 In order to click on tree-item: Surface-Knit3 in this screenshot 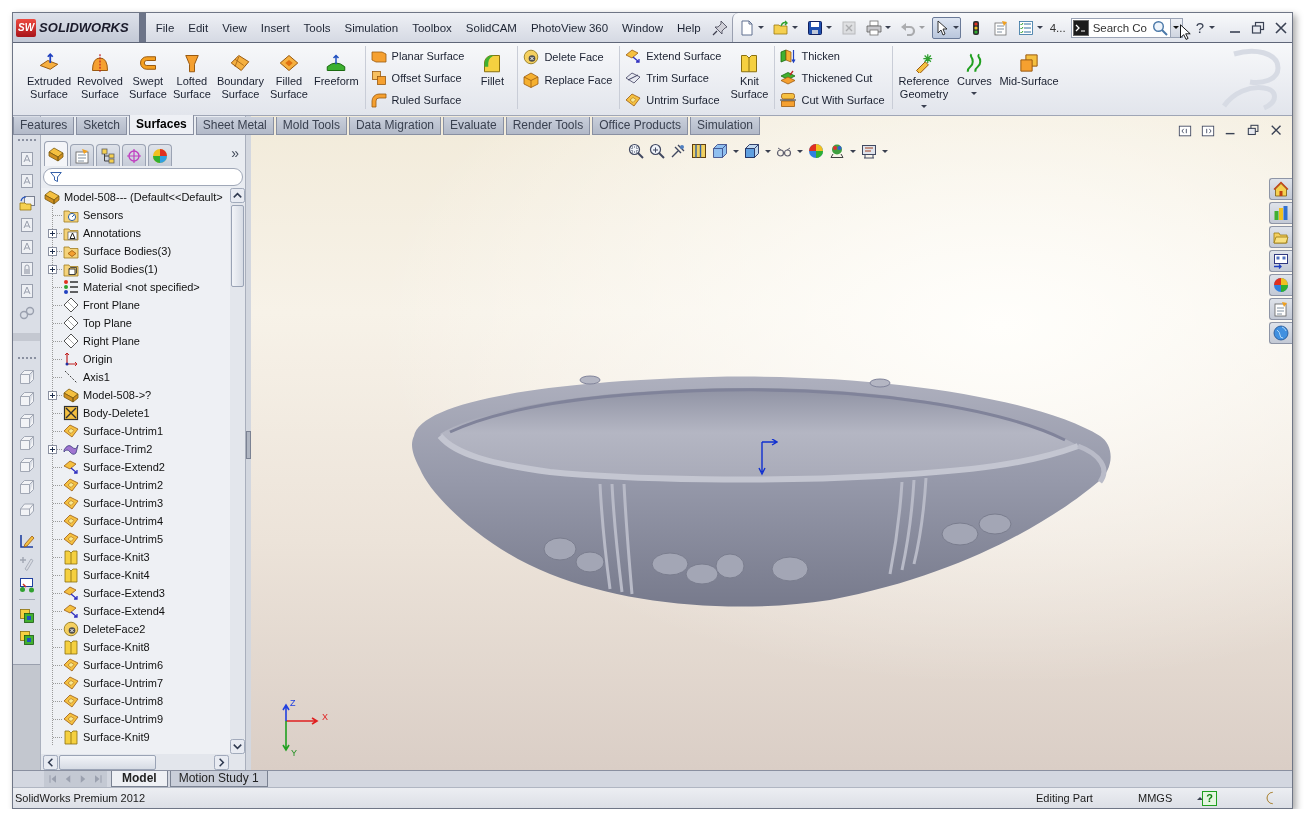, I will do `click(116, 557)`.